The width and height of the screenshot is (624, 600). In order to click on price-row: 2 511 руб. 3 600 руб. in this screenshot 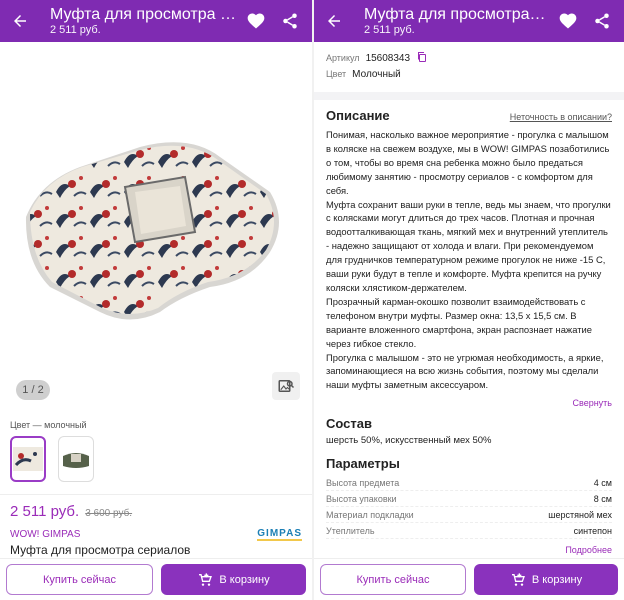, I will do `click(156, 511)`.